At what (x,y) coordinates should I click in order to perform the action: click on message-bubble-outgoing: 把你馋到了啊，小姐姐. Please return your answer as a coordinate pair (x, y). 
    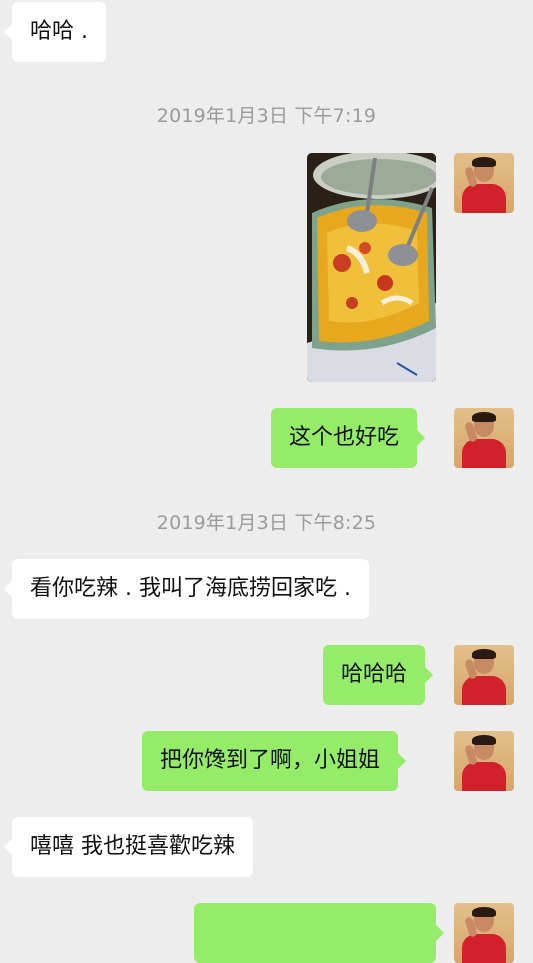
    Looking at the image, I should click on (274, 761).